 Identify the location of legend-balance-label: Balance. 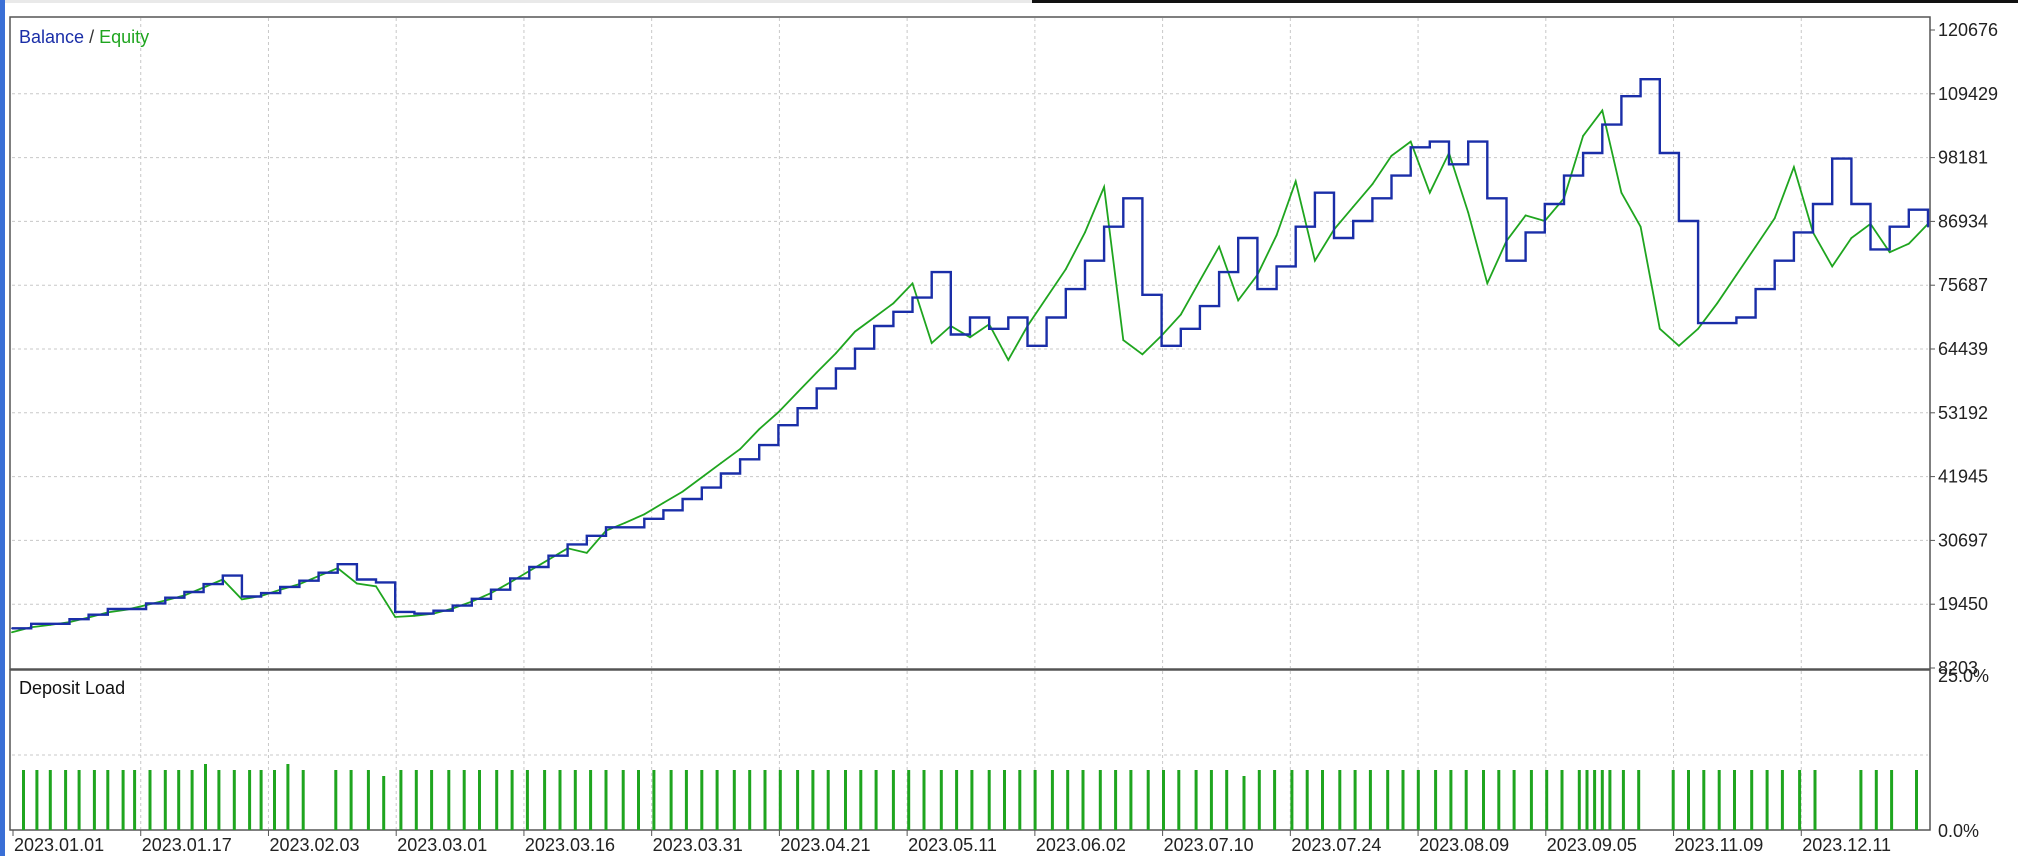
(51, 37).